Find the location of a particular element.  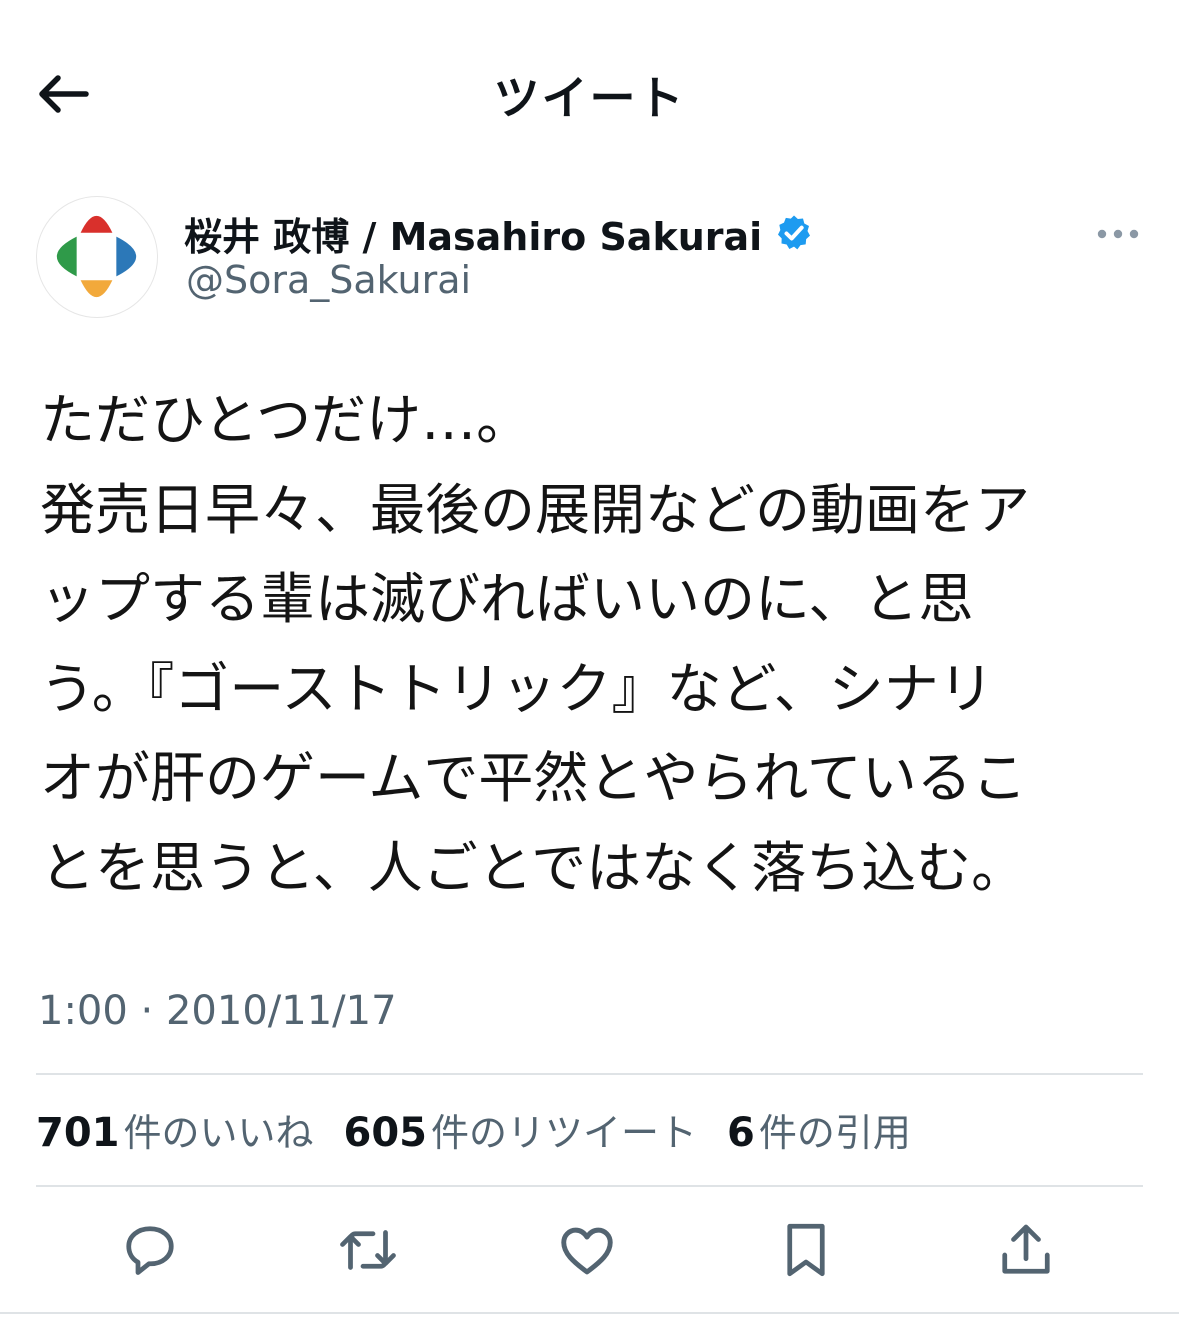

retweets-count: 605 is located at coordinates (385, 1133).